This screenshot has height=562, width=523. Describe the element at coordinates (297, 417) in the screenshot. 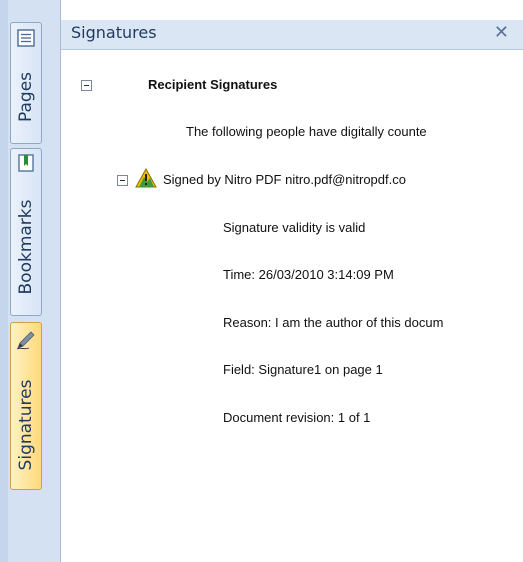

I see `detail-revision: Document revision: 1 of 1` at that location.